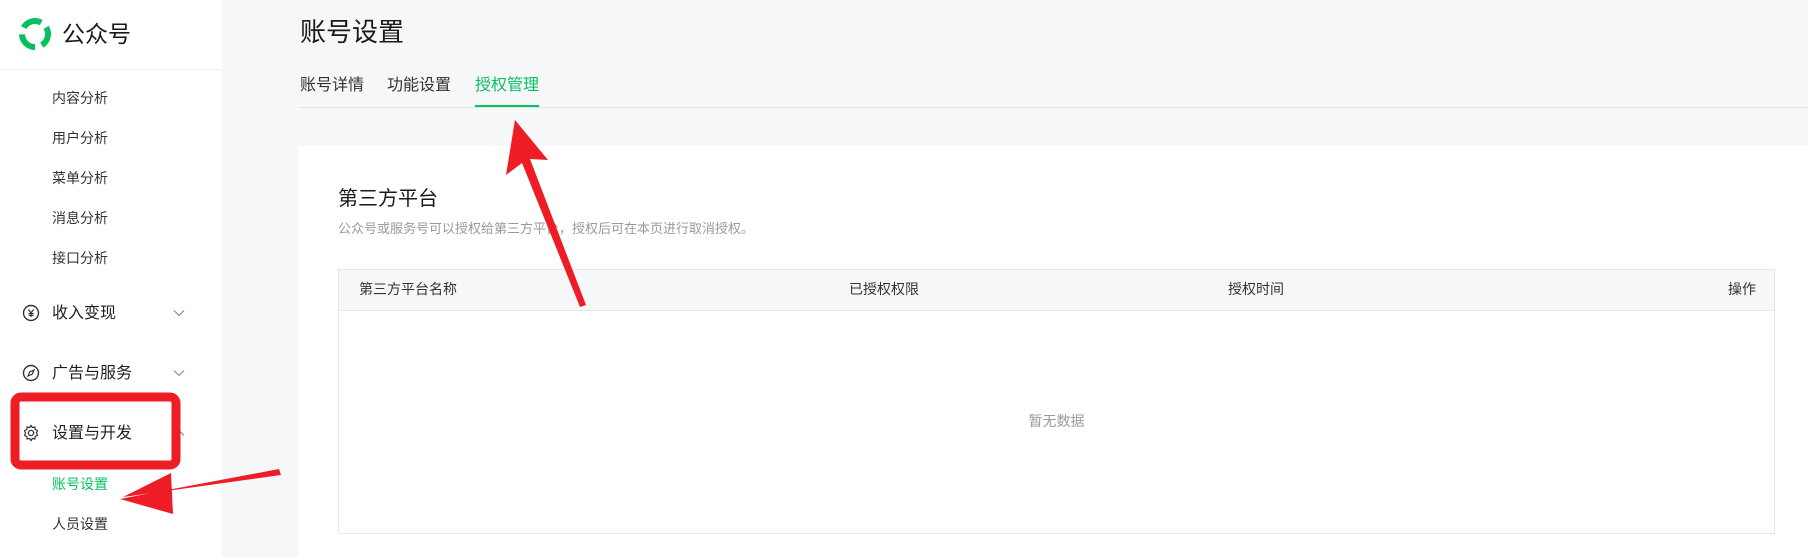 This screenshot has height=557, width=1808. I want to click on compass-icon, so click(31, 373).